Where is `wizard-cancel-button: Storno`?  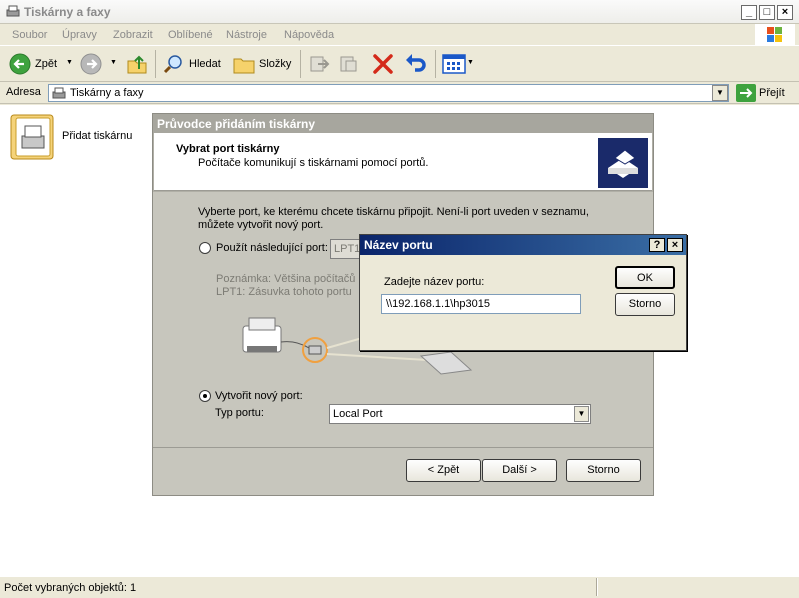 wizard-cancel-button: Storno is located at coordinates (603, 470).